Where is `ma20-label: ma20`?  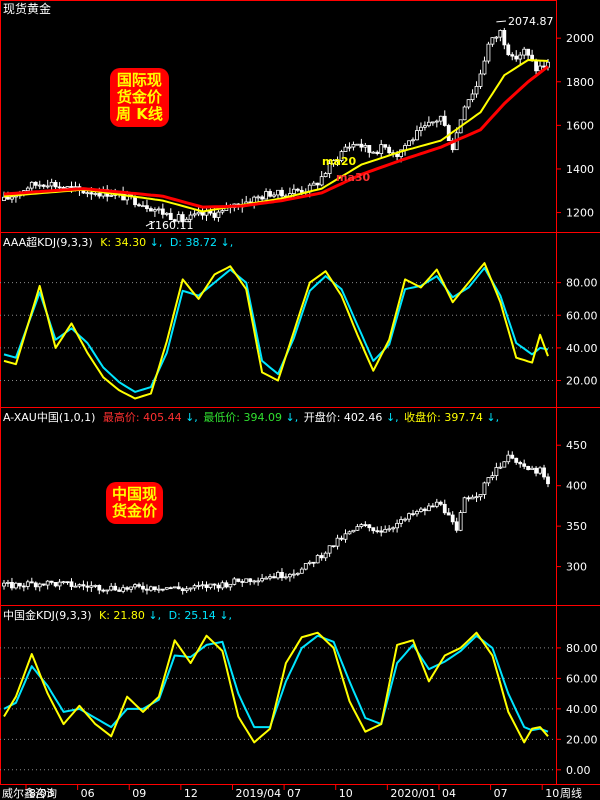 ma20-label: ma20 is located at coordinates (339, 161).